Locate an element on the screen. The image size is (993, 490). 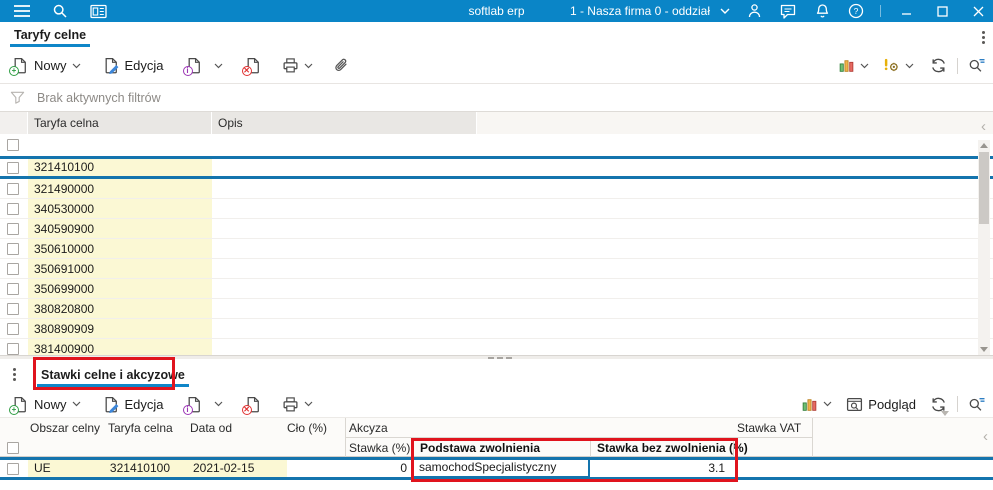
scrollbar-thumb is located at coordinates (984, 188).